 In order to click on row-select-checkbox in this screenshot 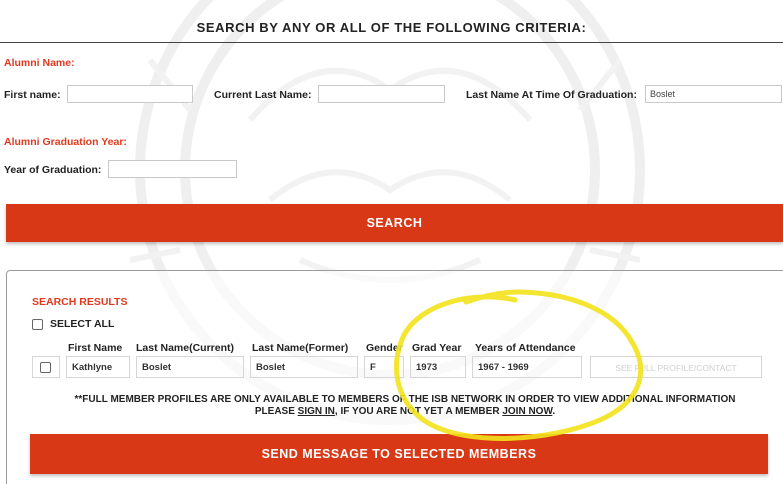, I will do `click(45, 367)`.